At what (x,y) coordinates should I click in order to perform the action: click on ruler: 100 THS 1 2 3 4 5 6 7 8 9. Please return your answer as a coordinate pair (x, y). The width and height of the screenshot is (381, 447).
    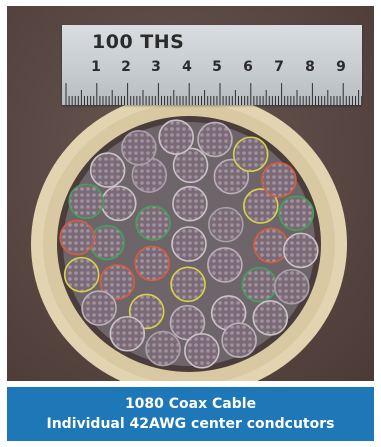
    Looking at the image, I should click on (212, 65).